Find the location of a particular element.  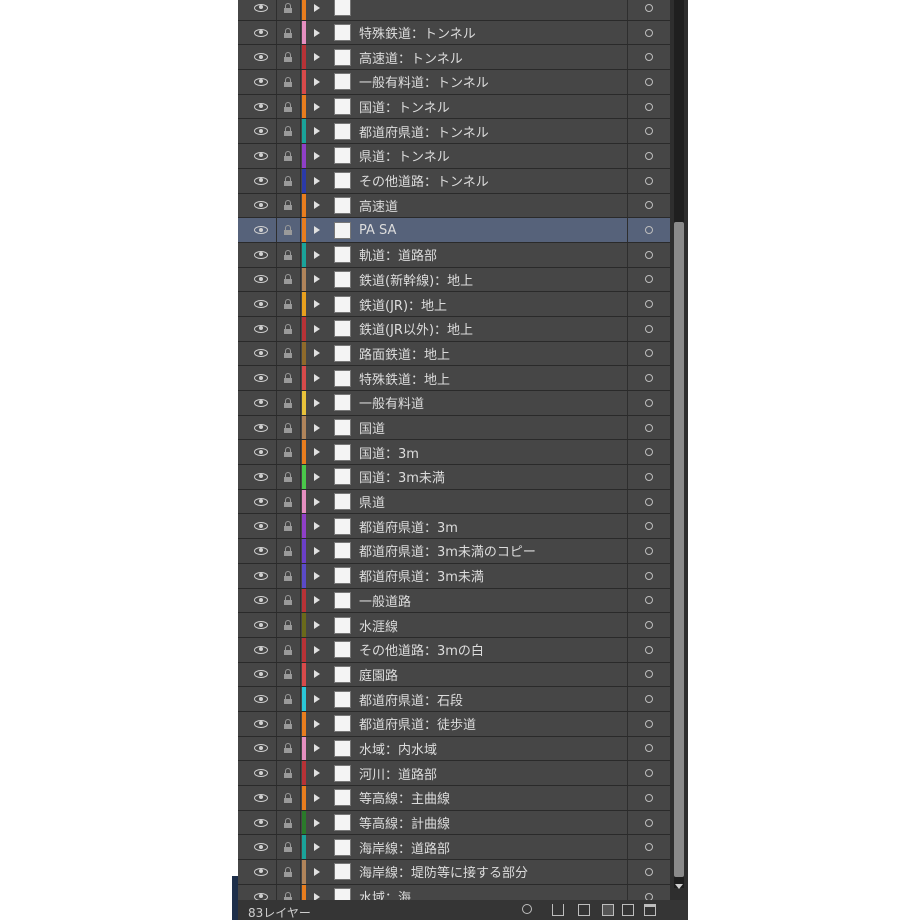

layer-row: PA SA is located at coordinates (454, 230).